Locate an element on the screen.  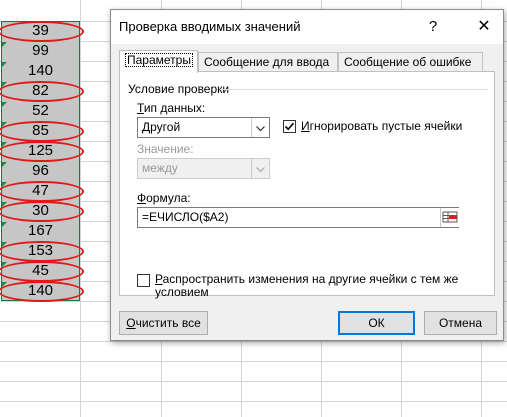
formula-input: =ЕЧИСЛО($A2) is located at coordinates (298, 217).